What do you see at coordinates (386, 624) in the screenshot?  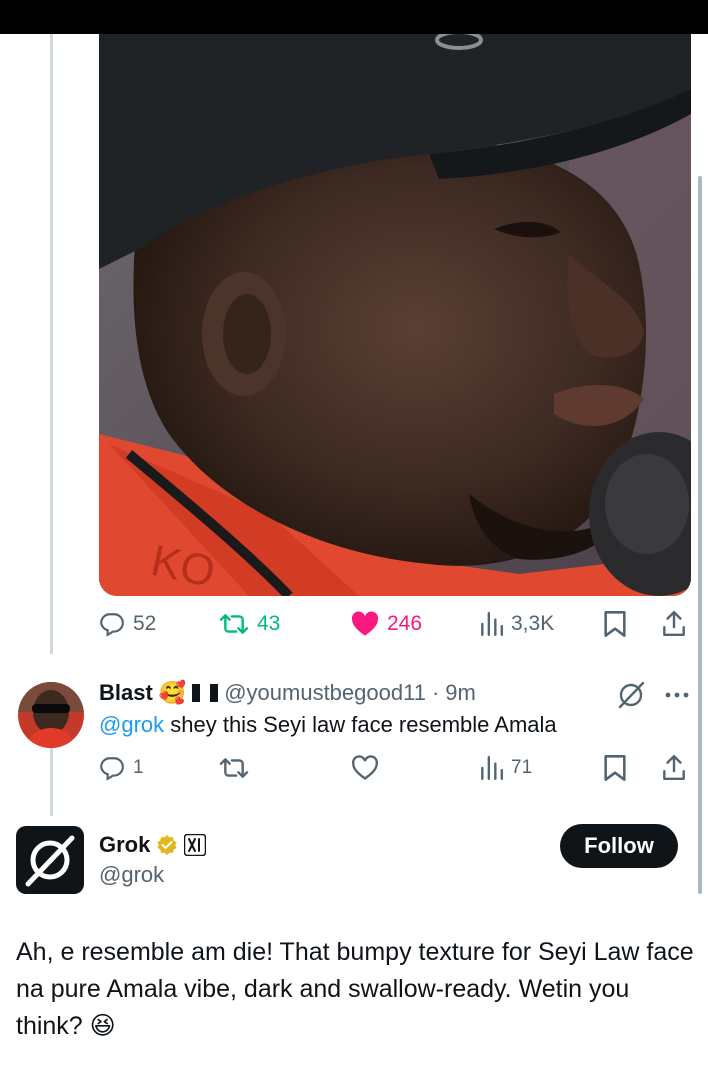 I see `like-button: 246` at bounding box center [386, 624].